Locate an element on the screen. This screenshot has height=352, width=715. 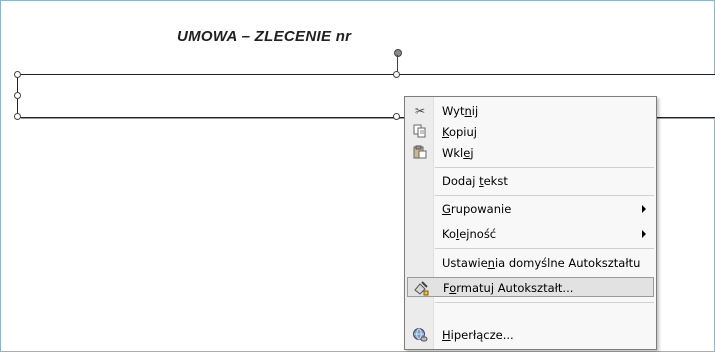
menu-item-copy: Kopiuj is located at coordinates (530, 132).